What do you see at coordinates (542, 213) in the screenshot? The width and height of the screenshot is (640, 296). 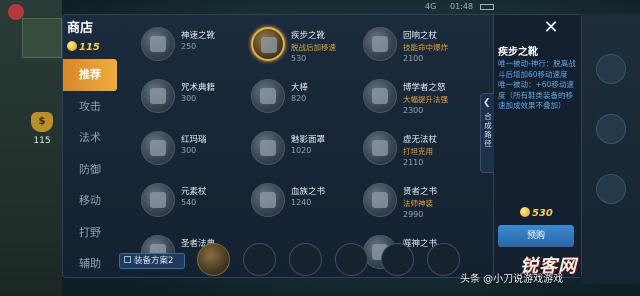 I see `detail-price-value: 530` at bounding box center [542, 213].